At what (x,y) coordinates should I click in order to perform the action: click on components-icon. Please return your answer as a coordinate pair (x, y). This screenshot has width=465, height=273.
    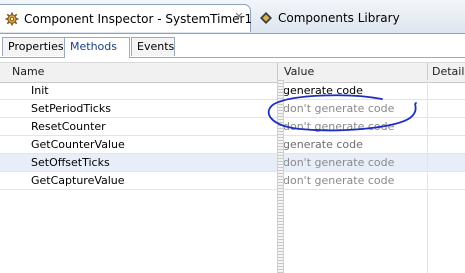
    Looking at the image, I should click on (266, 18).